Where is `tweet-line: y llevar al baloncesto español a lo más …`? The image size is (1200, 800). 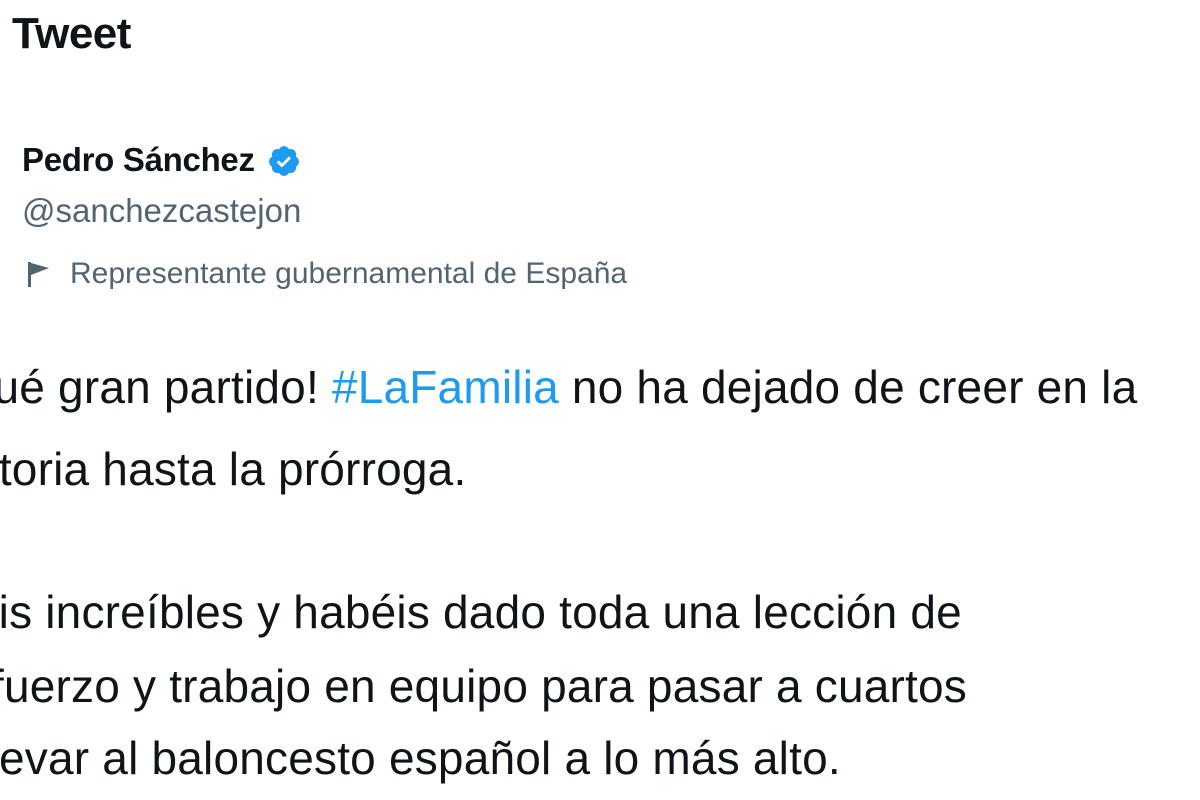
tweet-line: y llevar al baloncesto español a lo más … is located at coordinates (420, 758).